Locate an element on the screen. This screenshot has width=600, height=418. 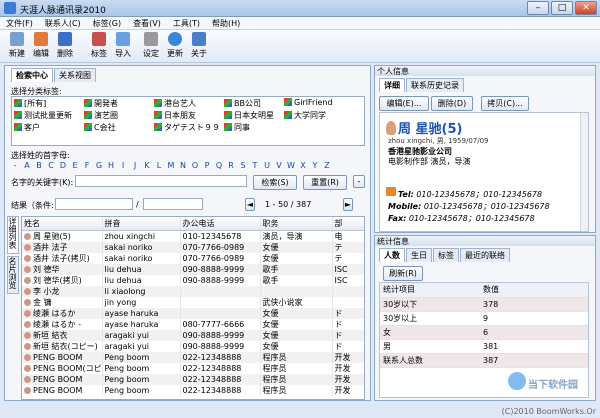
tab-people: 人数 is located at coordinates (392, 255).